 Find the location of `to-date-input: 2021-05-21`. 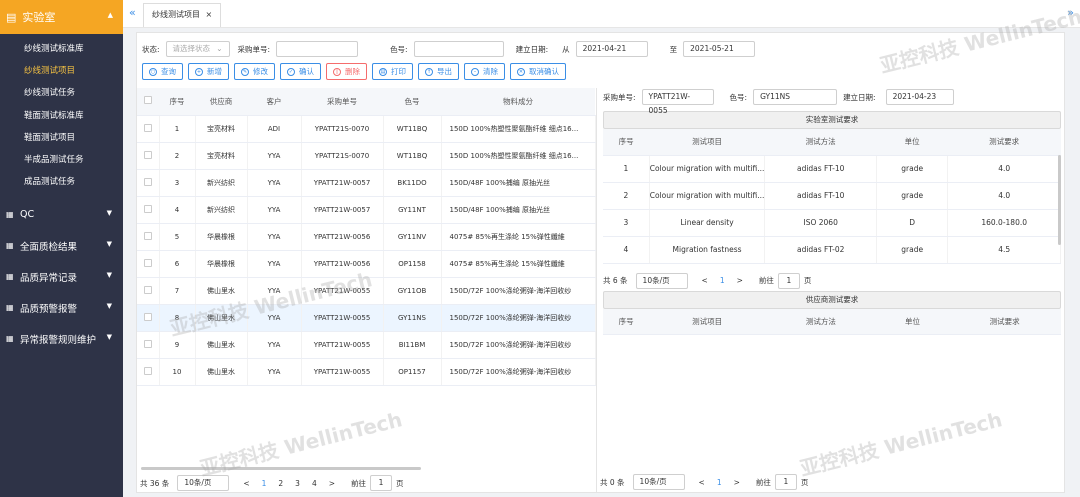

to-date-input: 2021-05-21 is located at coordinates (719, 49).